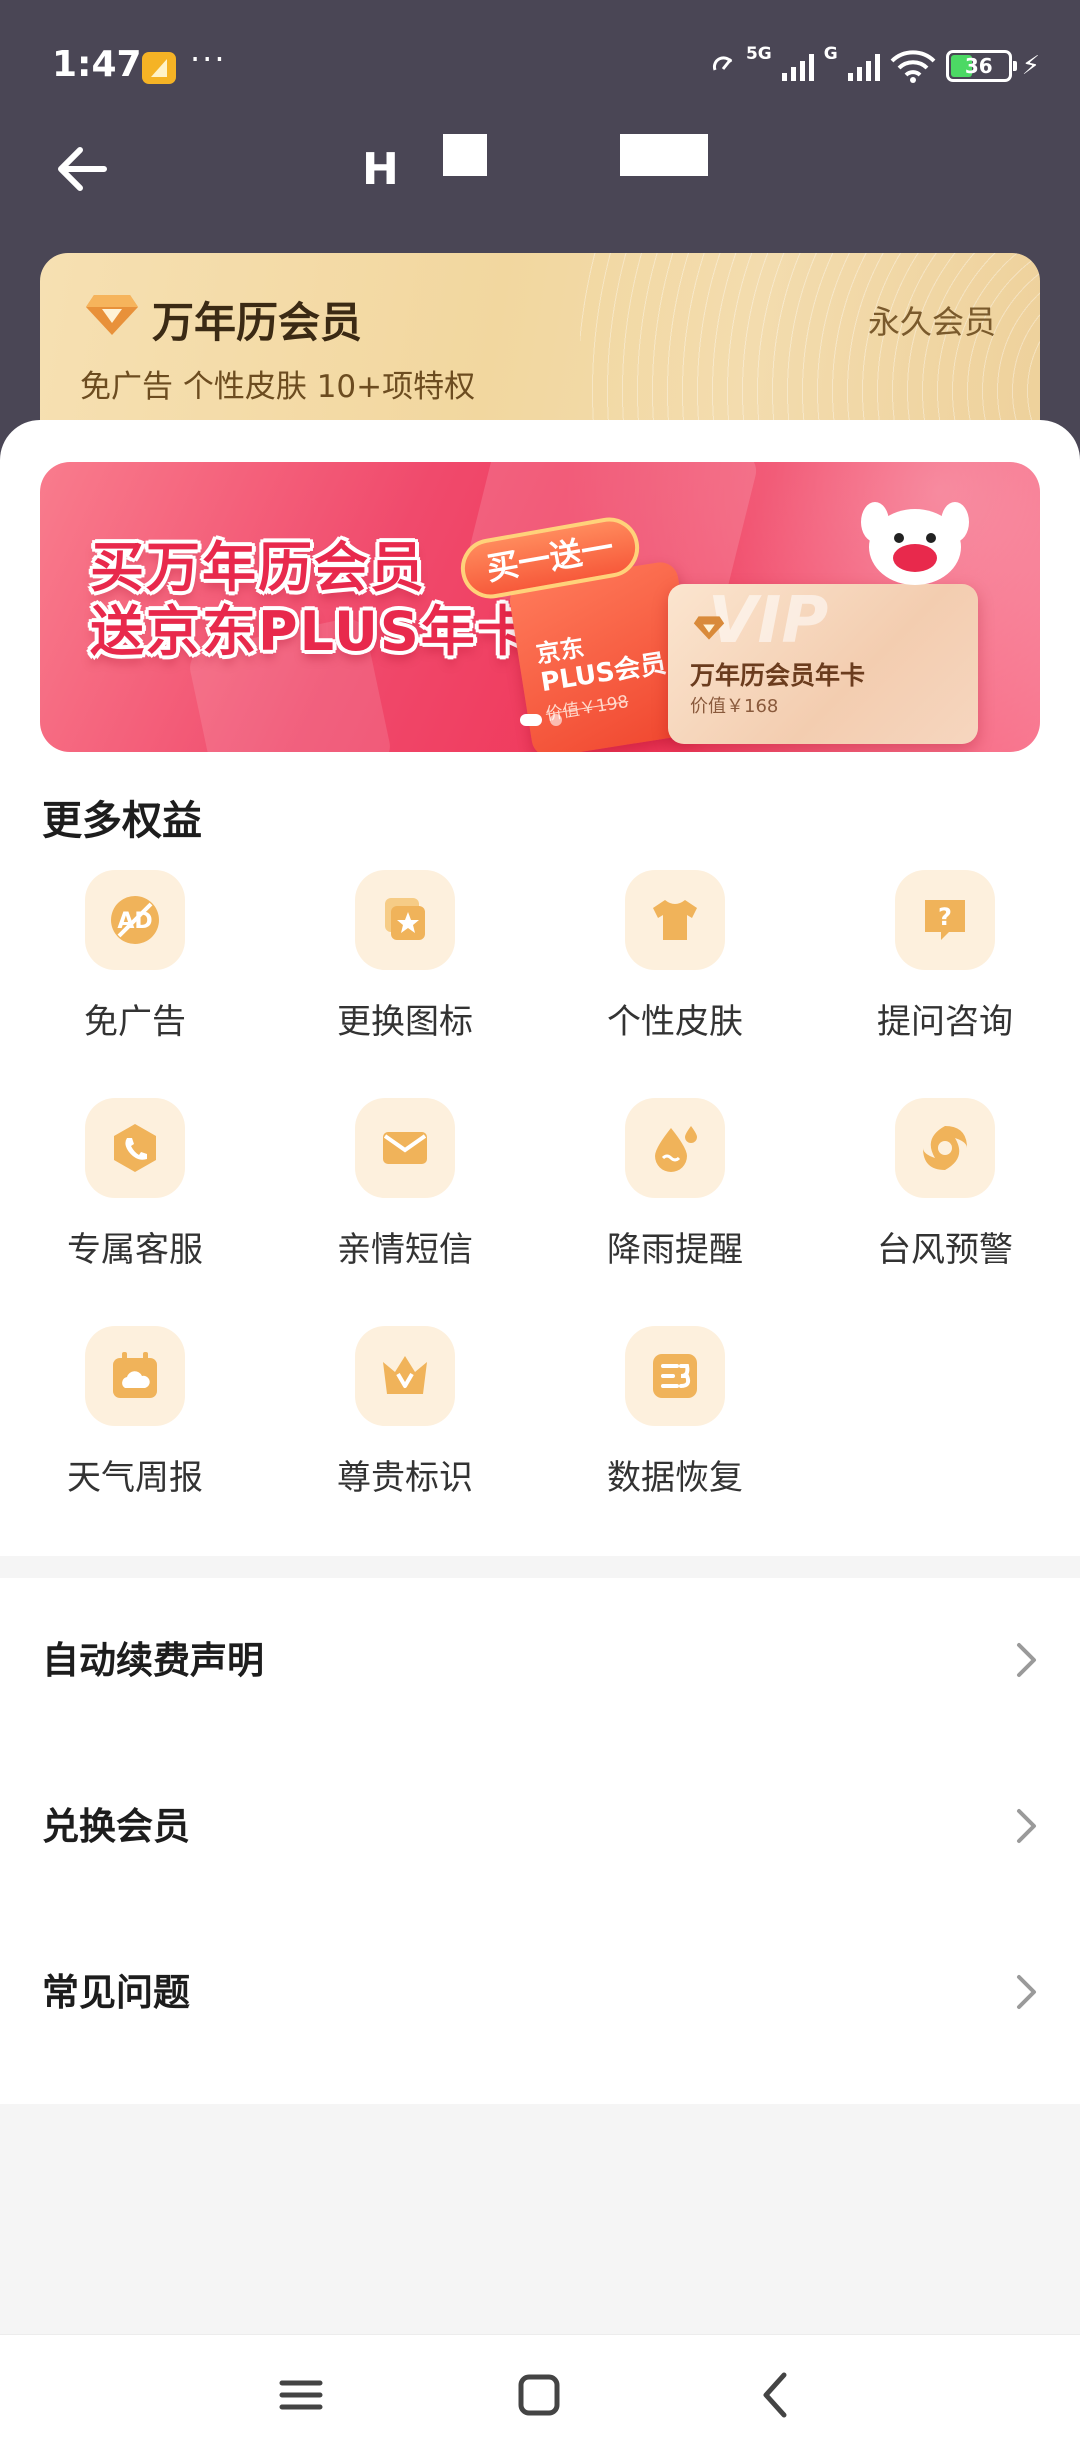 Image resolution: width=1080 pixels, height=2460 pixels. I want to click on benefit-consult: ? 提问咨询, so click(945, 970).